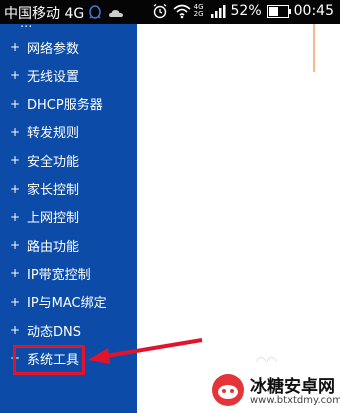 This screenshot has height=413, width=340. I want to click on wifi-icon, so click(182, 11).